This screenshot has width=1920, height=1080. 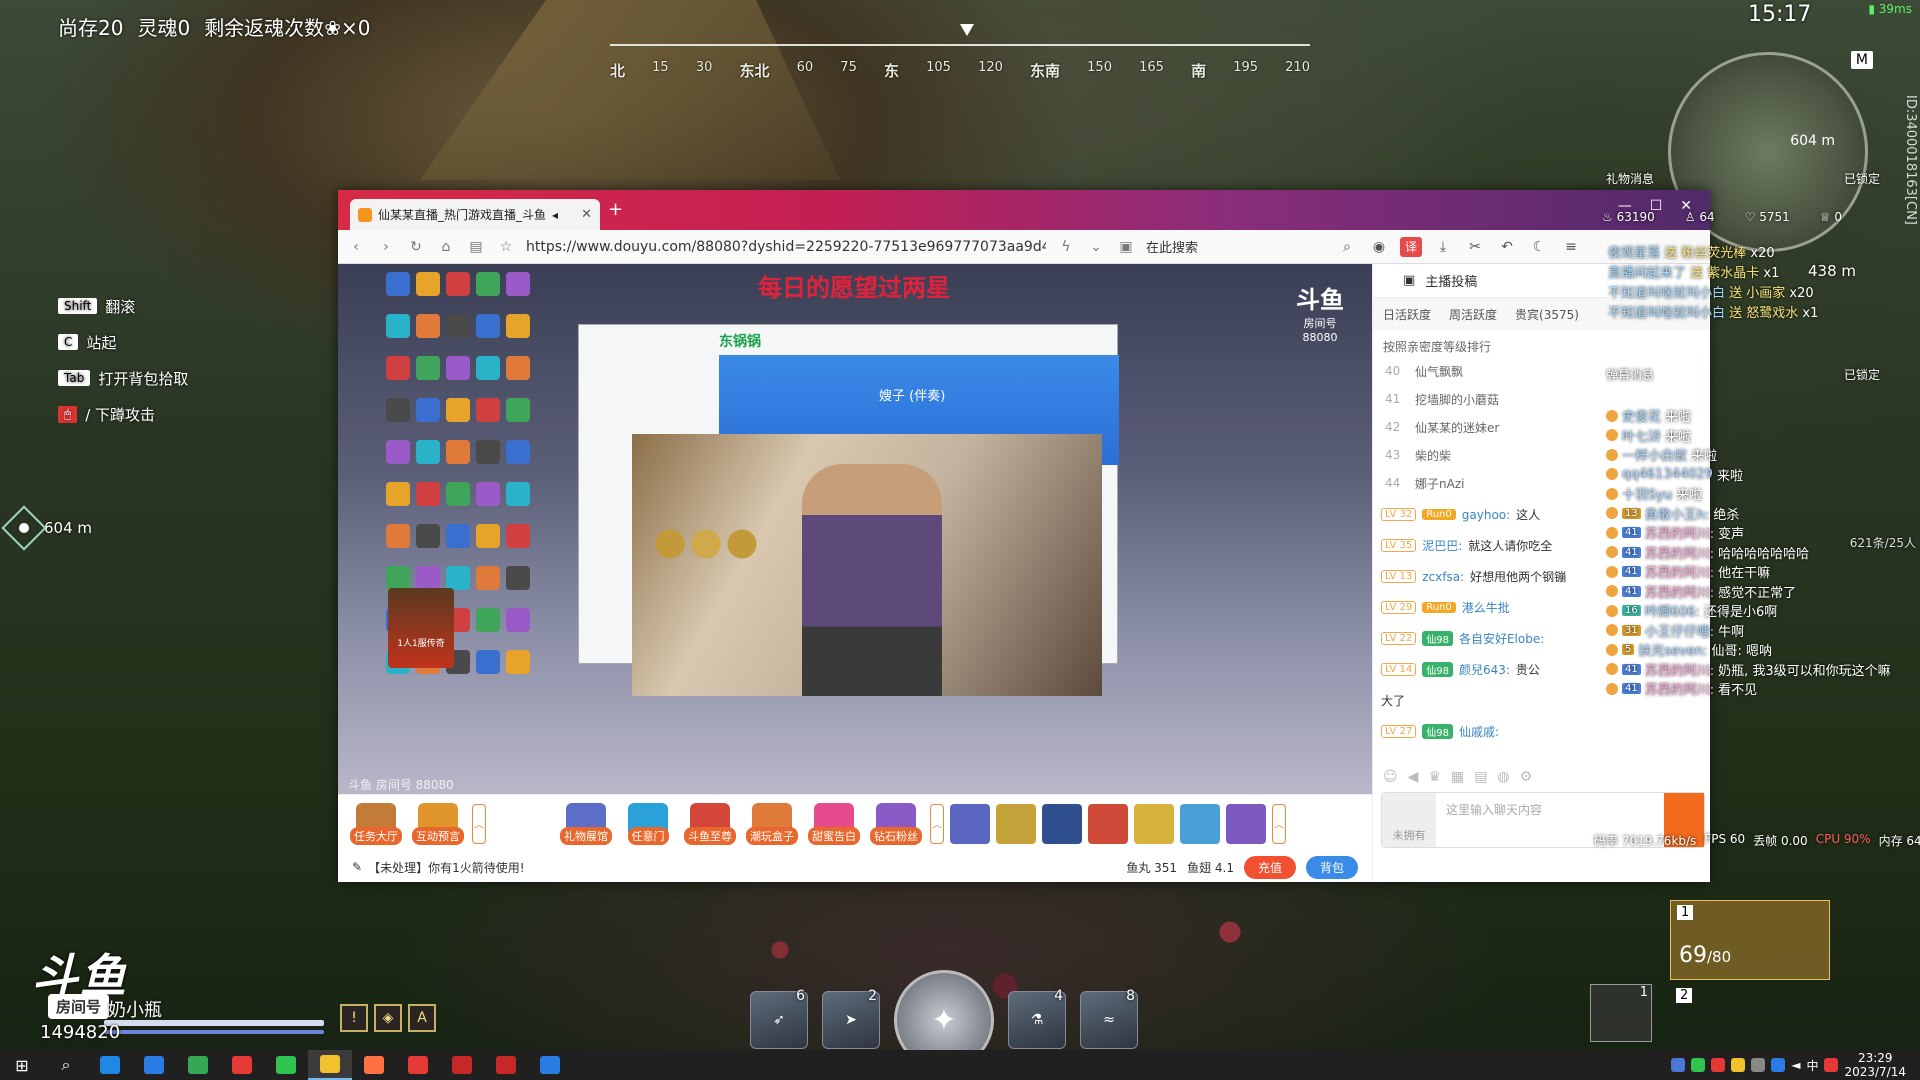 What do you see at coordinates (1698, 1065) in the screenshot?
I see `wechat-tray-icon` at bounding box center [1698, 1065].